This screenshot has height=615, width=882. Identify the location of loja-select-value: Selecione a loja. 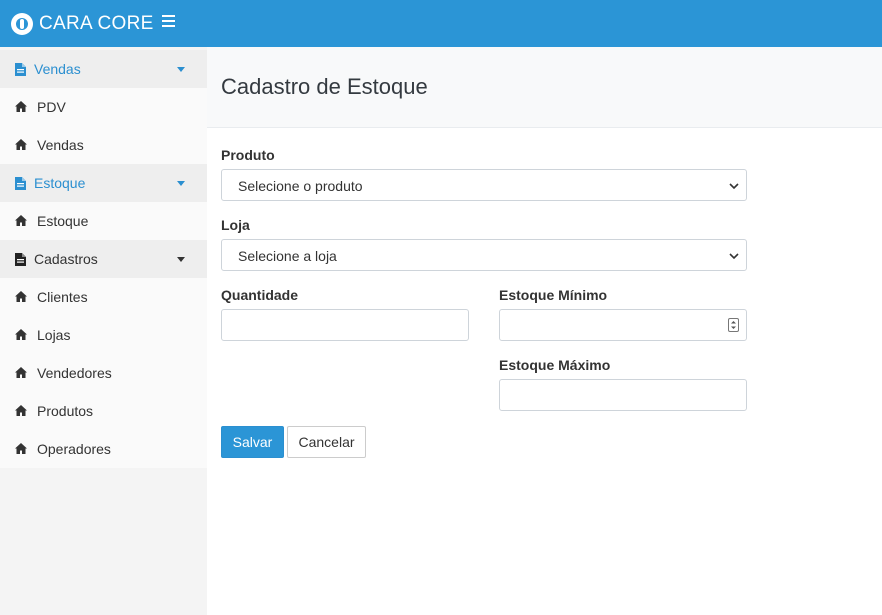
(287, 256).